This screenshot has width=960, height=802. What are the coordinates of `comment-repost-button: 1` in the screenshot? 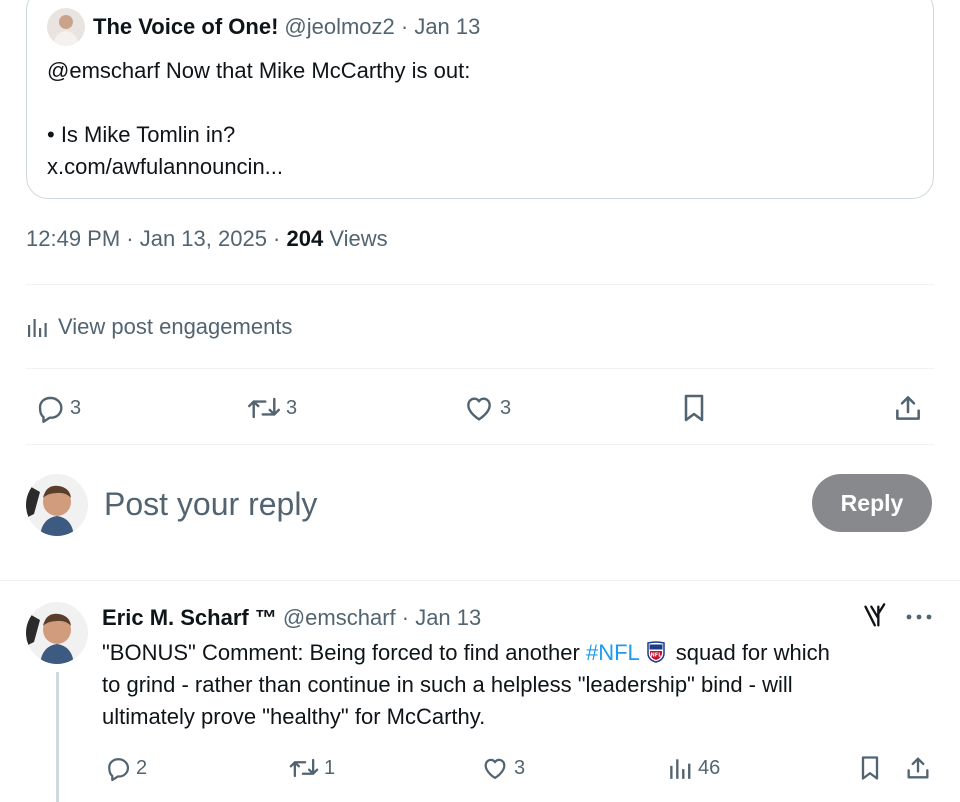 It's located at (311, 768).